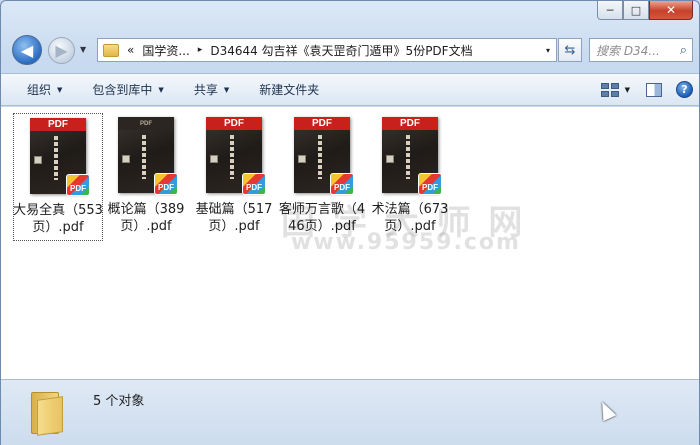  I want to click on new-folder-label: 新建文件夹, so click(289, 90).